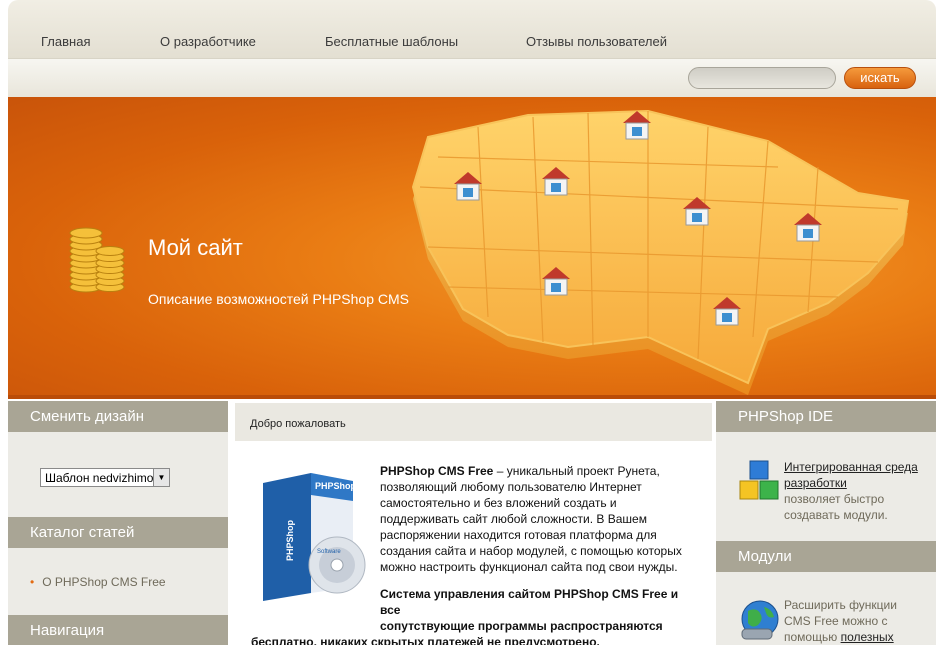 The width and height of the screenshot is (944, 645). I want to click on notice-line-2: сопутствующие программы распространяются, so click(521, 626).